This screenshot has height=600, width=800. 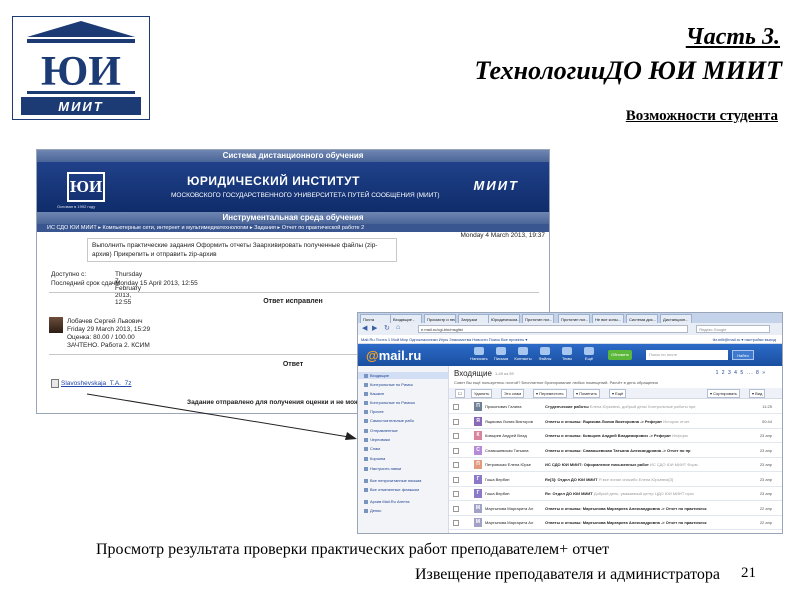 What do you see at coordinates (478, 435) in the screenshot?
I see `sender-avatar: К` at bounding box center [478, 435].